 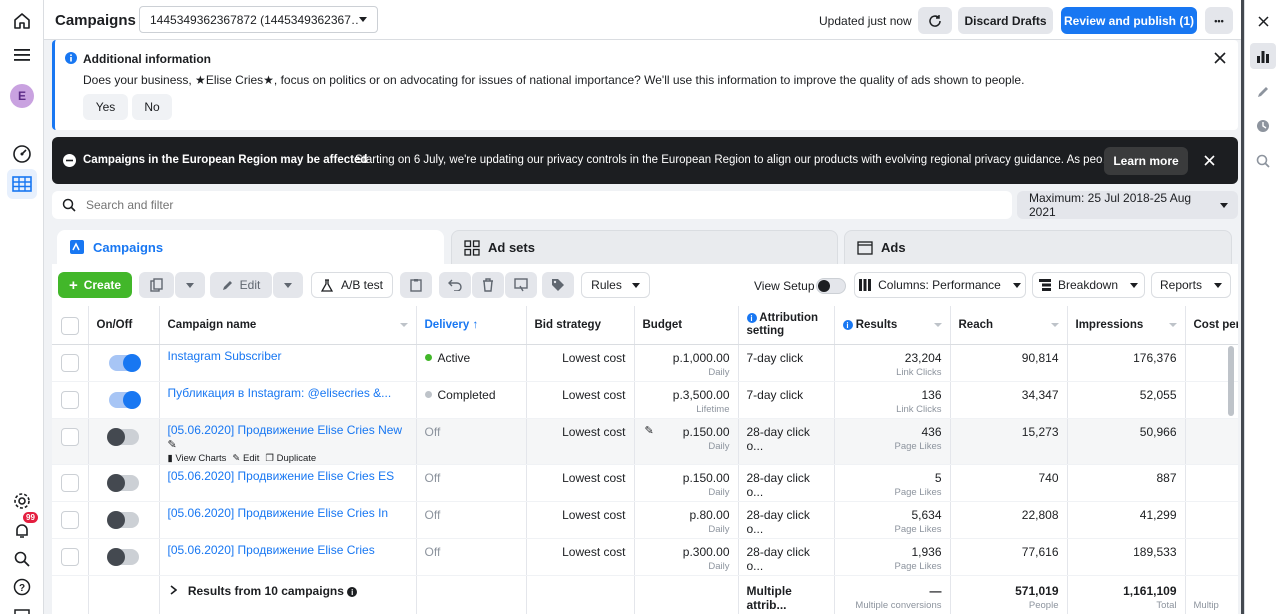 What do you see at coordinates (22, 55) in the screenshot?
I see `menu-icon` at bounding box center [22, 55].